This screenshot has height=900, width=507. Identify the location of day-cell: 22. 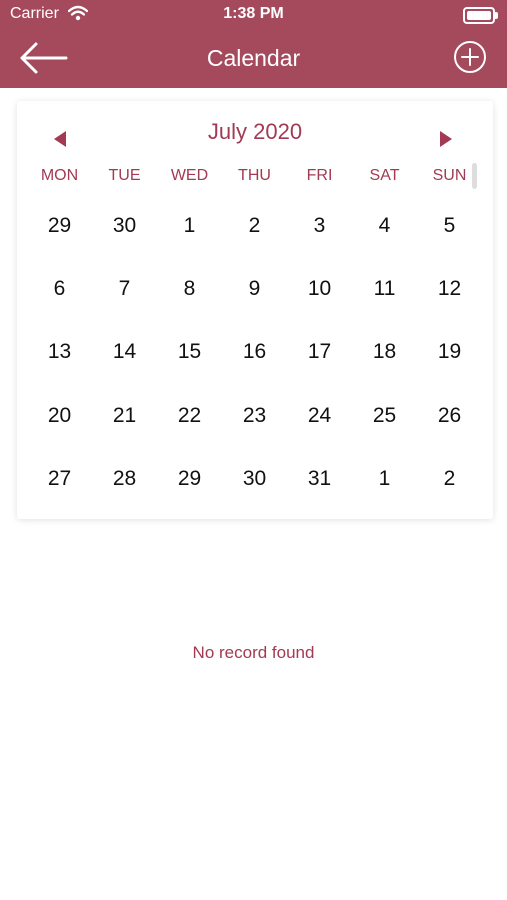
(189, 415).